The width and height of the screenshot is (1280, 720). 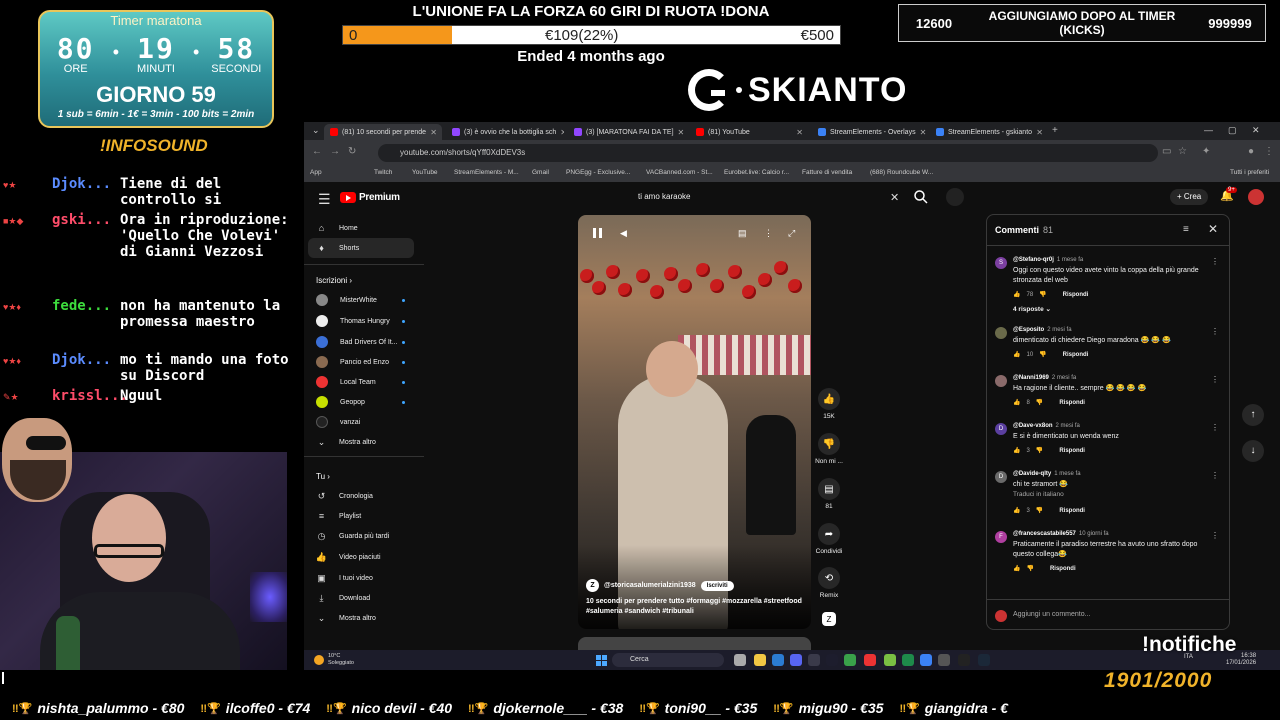 I want to click on sort-icon: ≡, so click(x=1186, y=229).